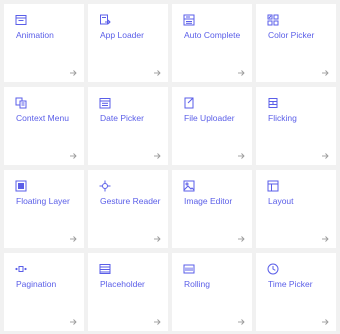 The height and width of the screenshot is (334, 340). I want to click on context-menu-icon, so click(21, 103).